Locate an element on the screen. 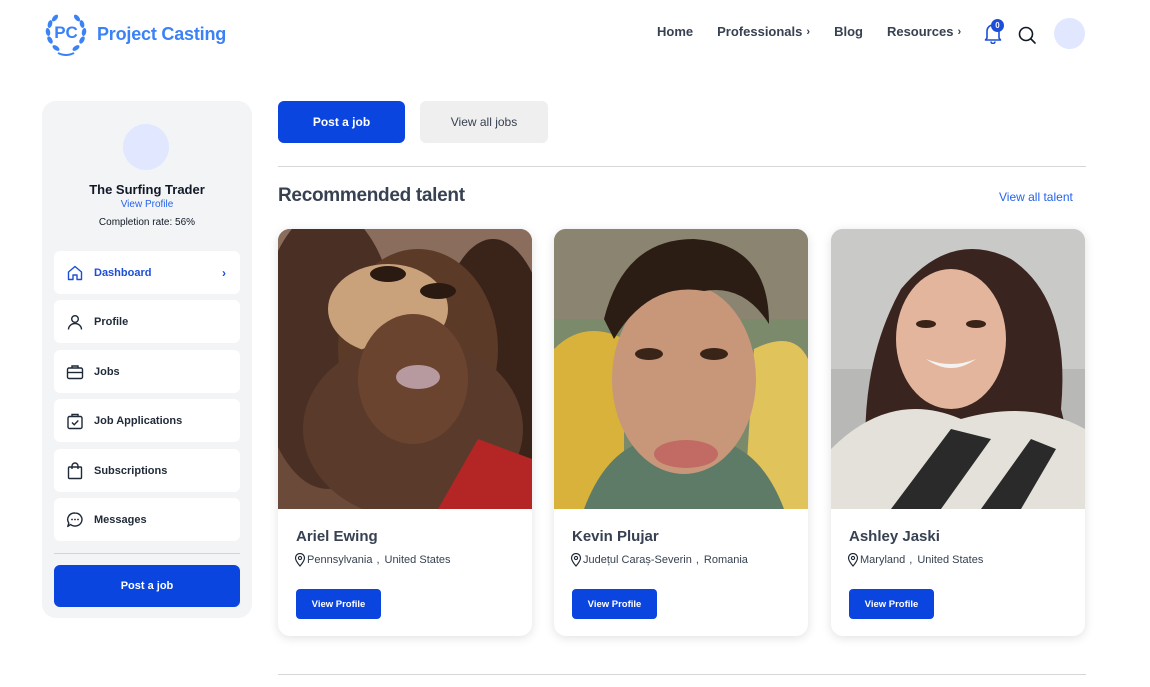 The width and height of the screenshot is (1150, 687). nav-home-label: Home is located at coordinates (675, 31).